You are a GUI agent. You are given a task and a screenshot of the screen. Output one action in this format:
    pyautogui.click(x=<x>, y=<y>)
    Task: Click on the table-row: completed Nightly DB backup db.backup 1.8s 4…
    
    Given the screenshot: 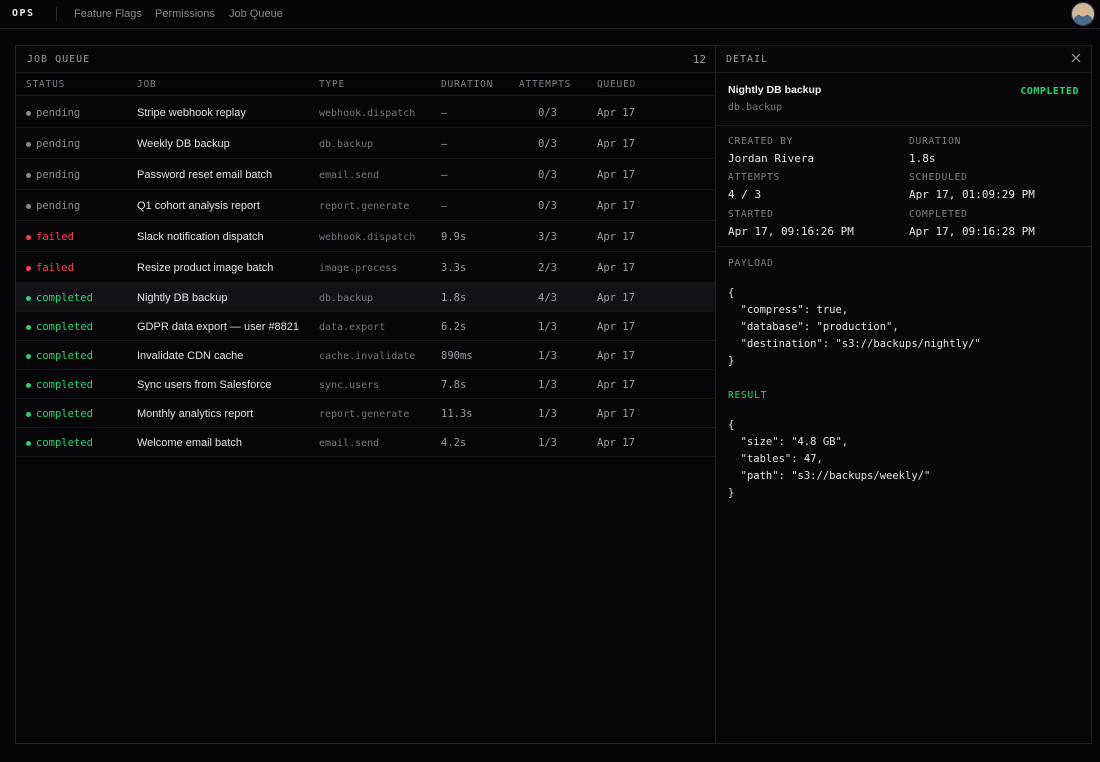 What is the action you would take?
    pyautogui.click(x=366, y=297)
    